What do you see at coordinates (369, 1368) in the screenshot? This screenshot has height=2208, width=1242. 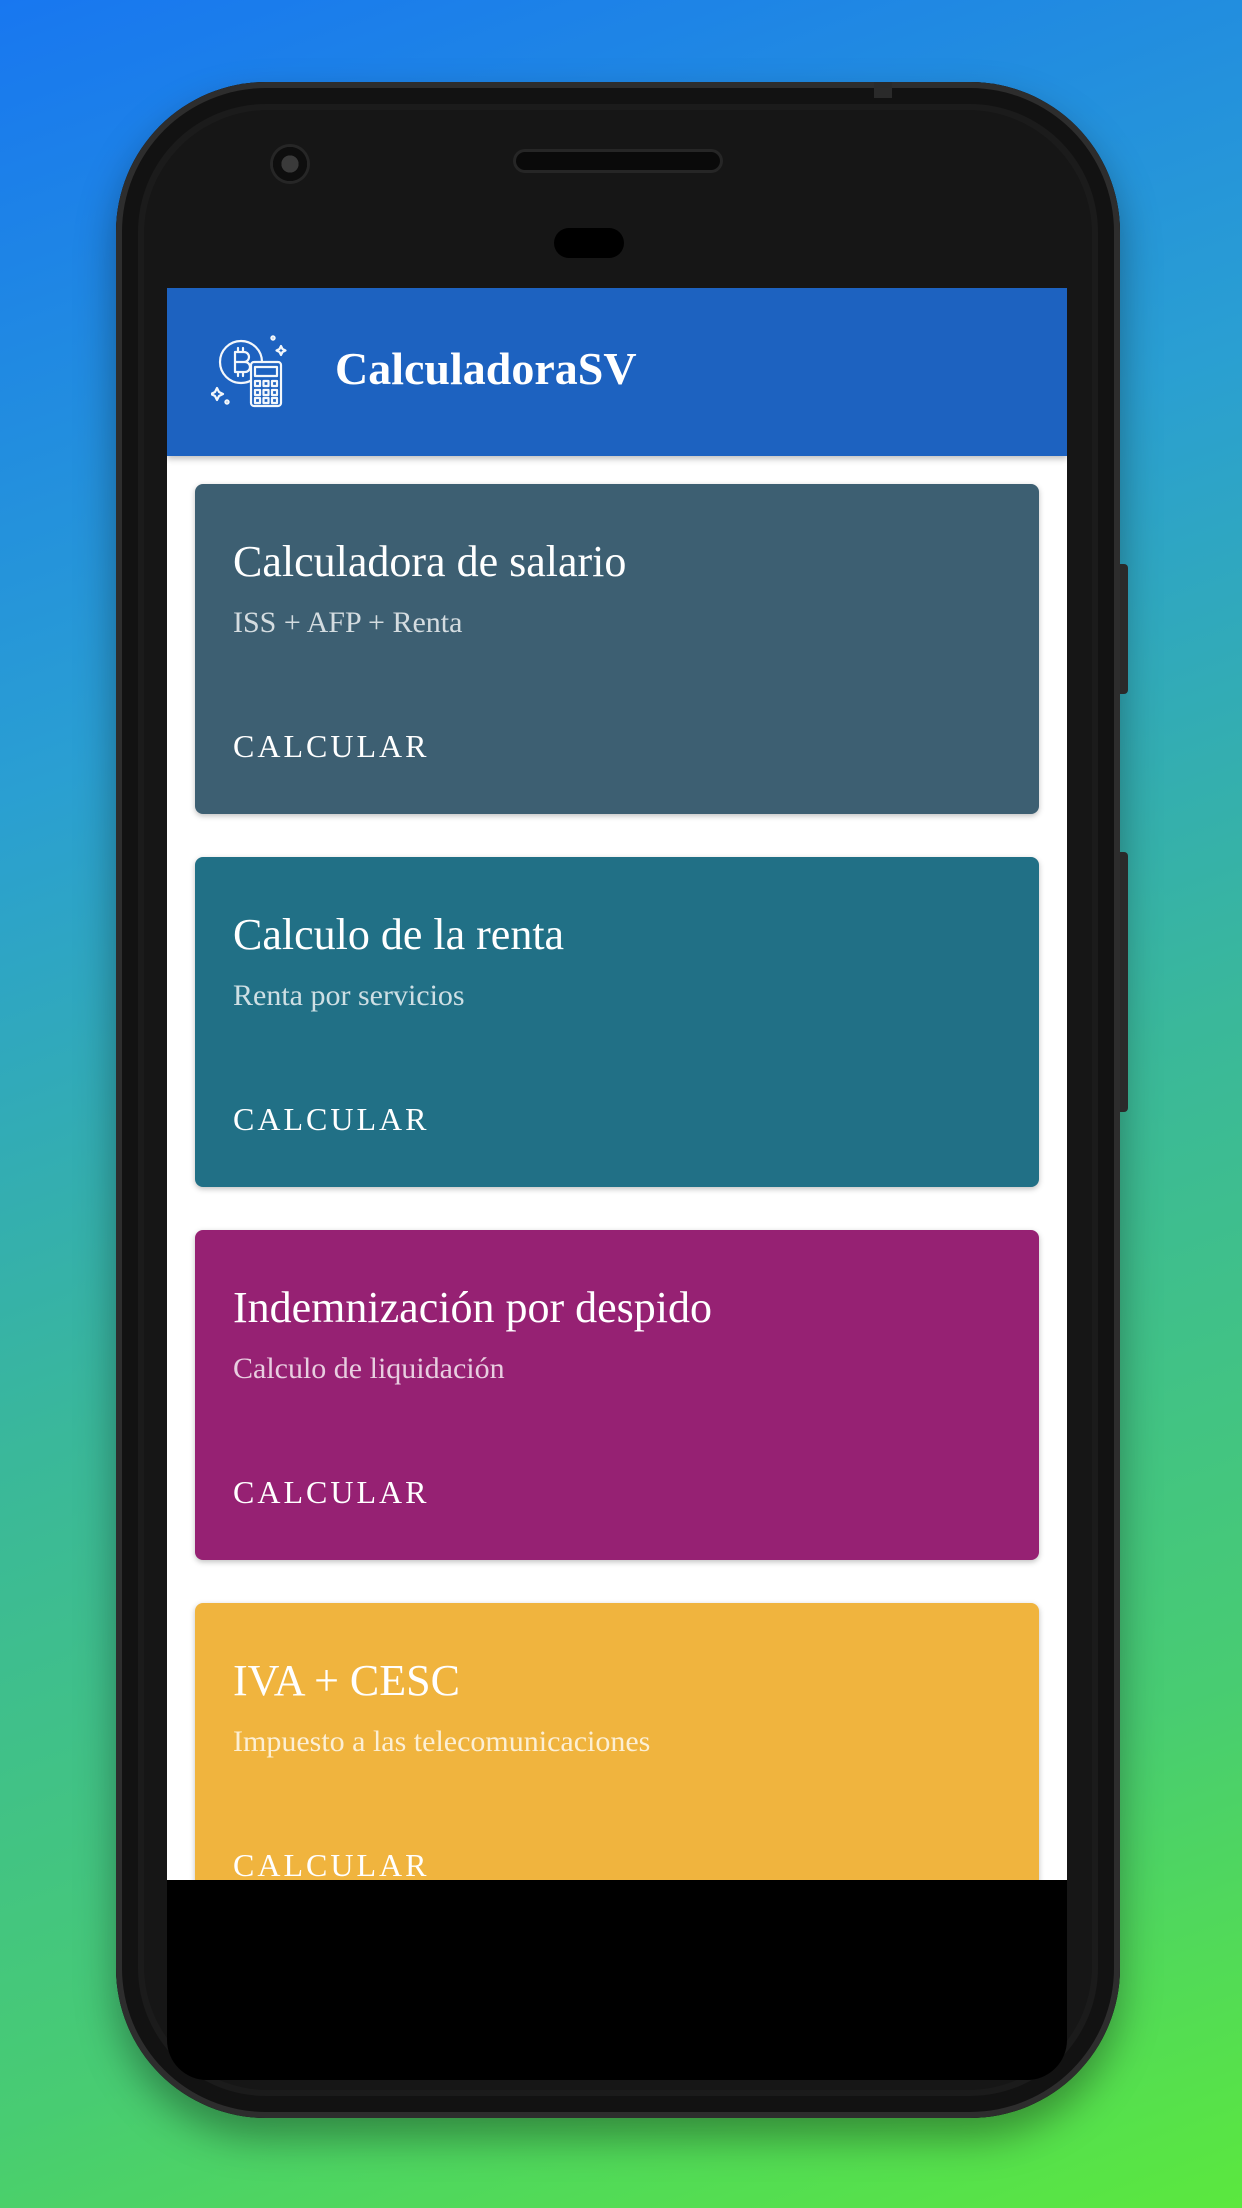 I see `card-subtitle: Calculo de liquidación` at bounding box center [369, 1368].